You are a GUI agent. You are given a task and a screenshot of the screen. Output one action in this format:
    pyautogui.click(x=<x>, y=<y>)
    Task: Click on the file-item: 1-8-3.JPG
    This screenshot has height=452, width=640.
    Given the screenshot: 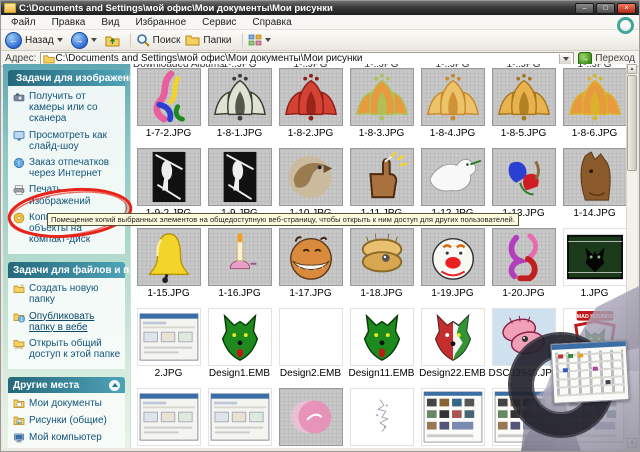 What is the action you would take?
    pyautogui.click(x=381, y=109)
    